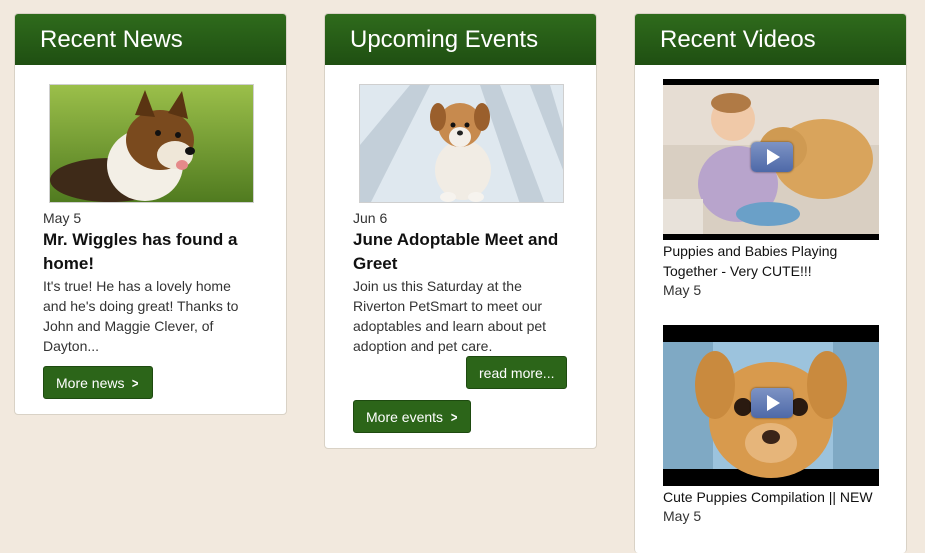 Image resolution: width=925 pixels, height=553 pixels. I want to click on recent-news-header: Recent News, so click(150, 39).